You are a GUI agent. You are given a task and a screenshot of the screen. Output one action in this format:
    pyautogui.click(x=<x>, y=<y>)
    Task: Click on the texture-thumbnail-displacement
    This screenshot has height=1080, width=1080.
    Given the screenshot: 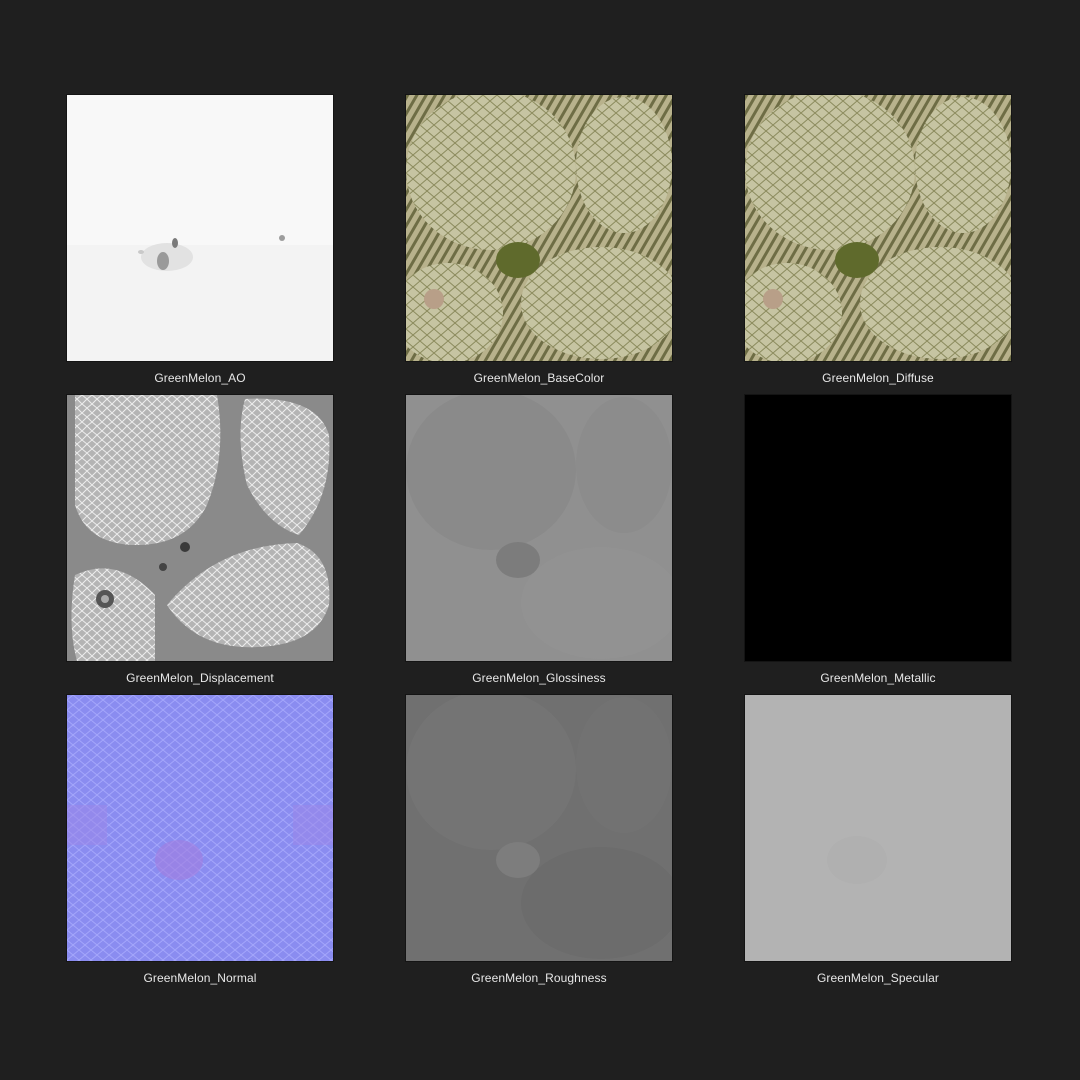 What is the action you would take?
    pyautogui.click(x=200, y=528)
    